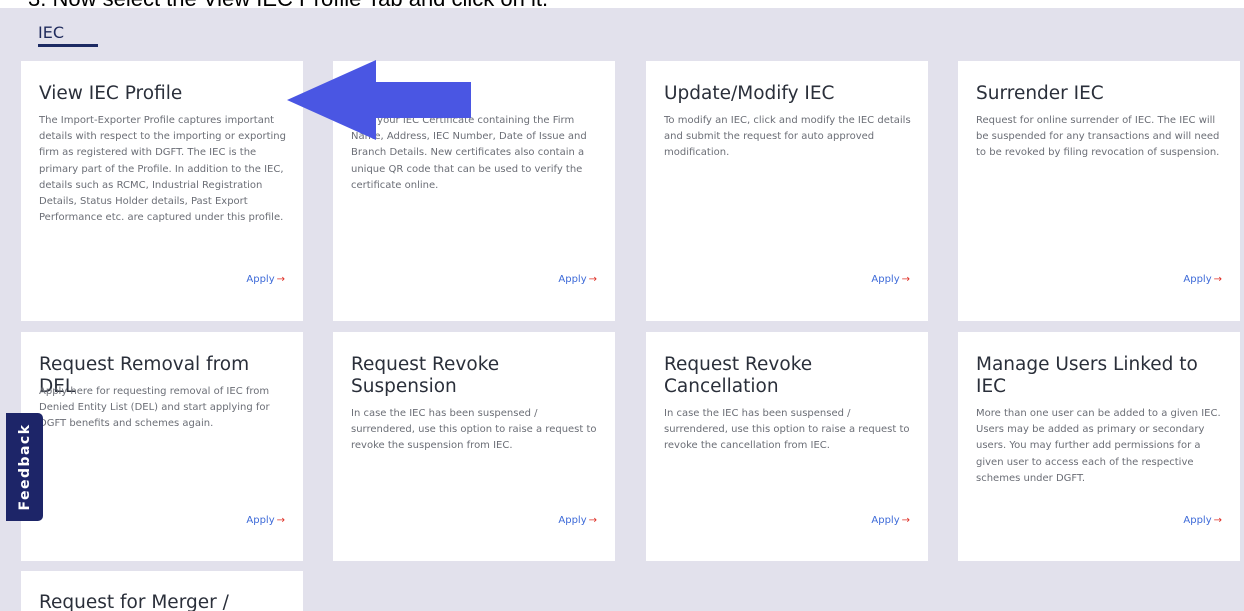 The width and height of the screenshot is (1244, 611). What do you see at coordinates (425, 375) in the screenshot?
I see `card-title: Request Revoke Suspension` at bounding box center [425, 375].